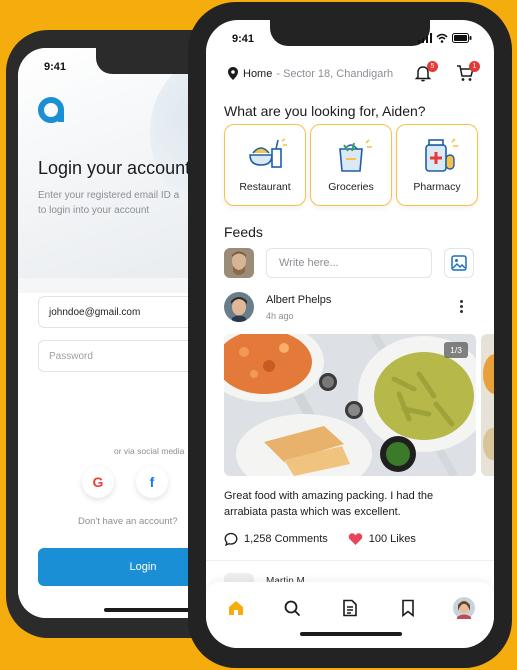  I want to click on phone-notch, so click(350, 33).